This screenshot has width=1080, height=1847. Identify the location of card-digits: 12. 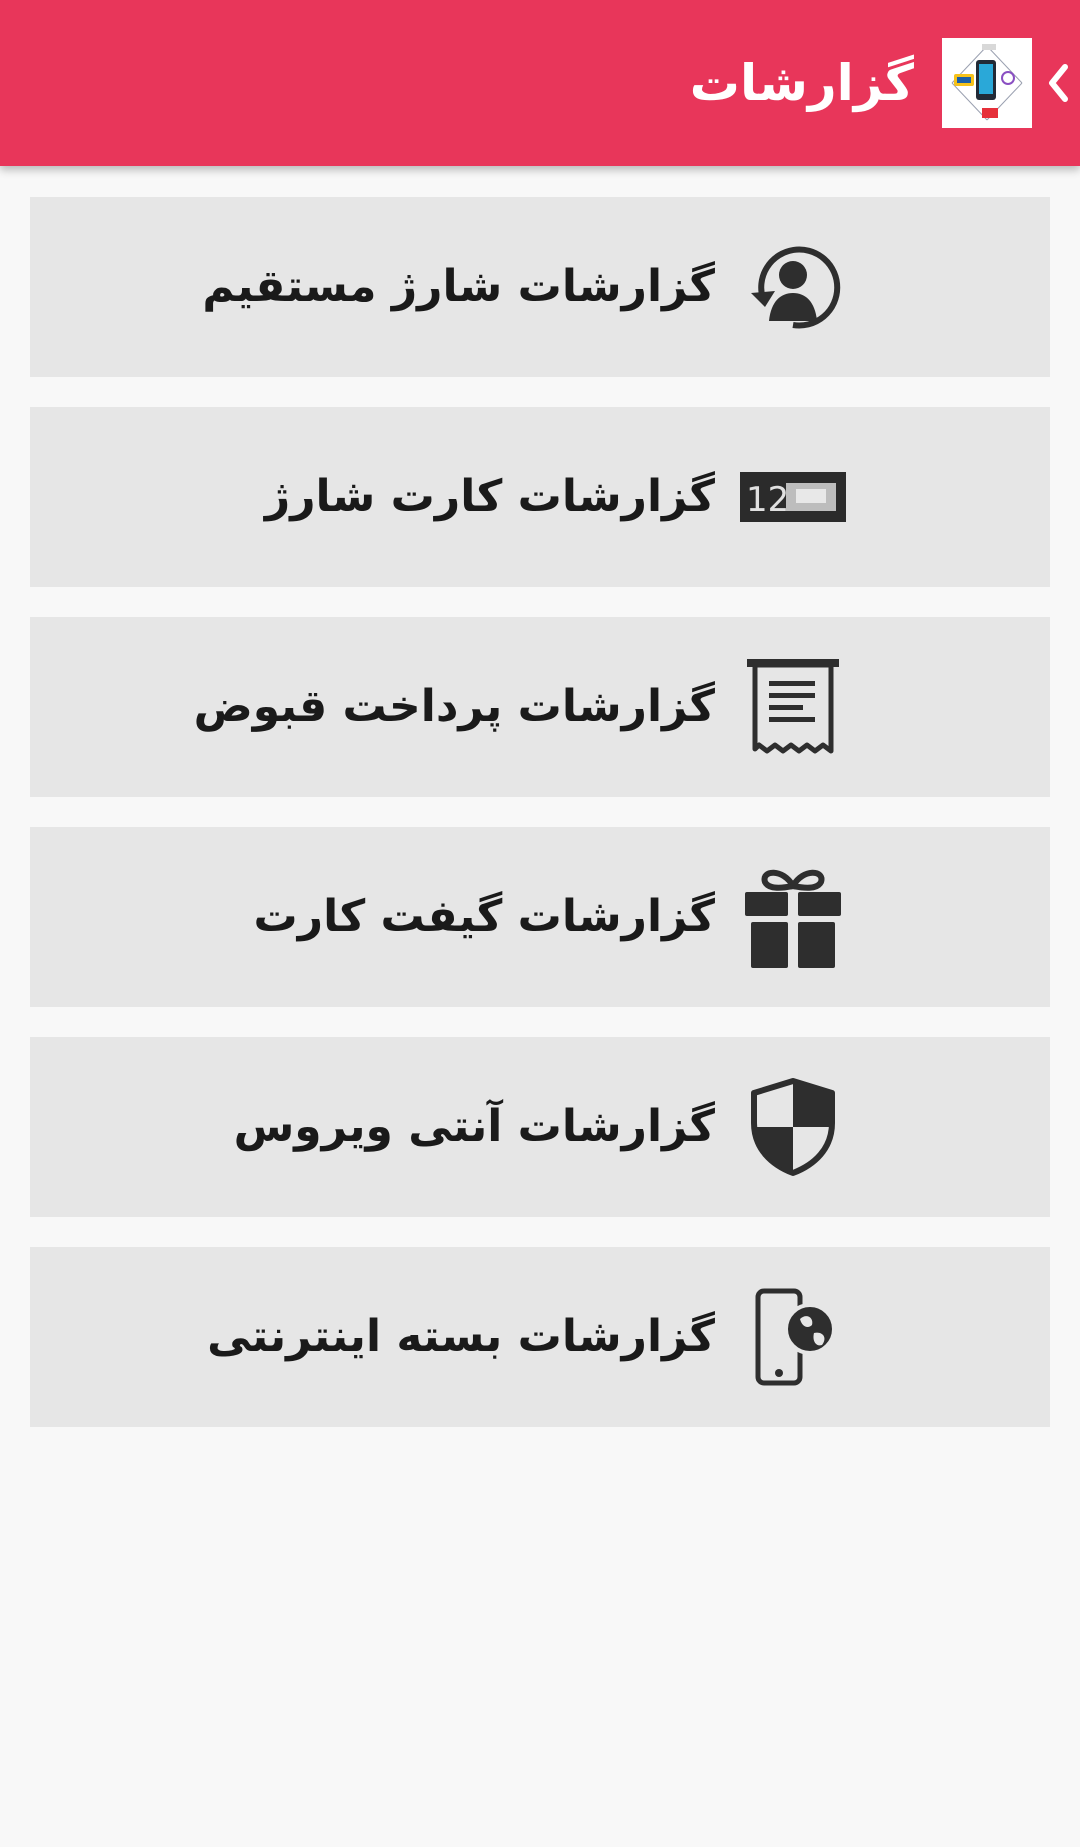
(767, 500).